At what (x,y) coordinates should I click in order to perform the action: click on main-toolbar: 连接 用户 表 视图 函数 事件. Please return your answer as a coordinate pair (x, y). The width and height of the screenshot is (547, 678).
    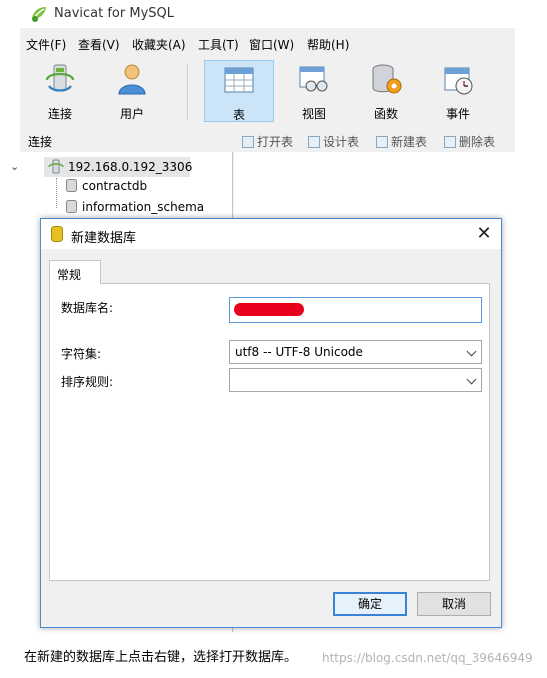
    Looking at the image, I should click on (267, 91).